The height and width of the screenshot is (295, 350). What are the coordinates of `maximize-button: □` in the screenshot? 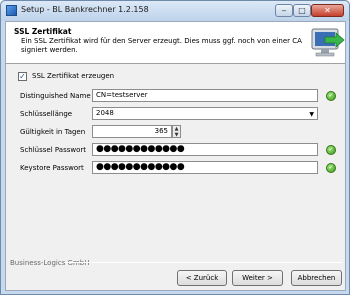 It's located at (302, 10).